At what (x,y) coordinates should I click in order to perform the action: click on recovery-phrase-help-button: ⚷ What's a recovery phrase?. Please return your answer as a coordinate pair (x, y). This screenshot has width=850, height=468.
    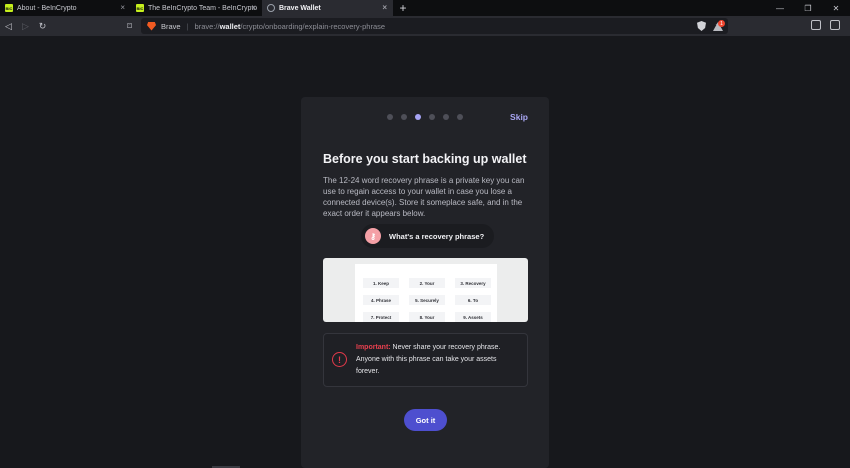
    Looking at the image, I should click on (428, 236).